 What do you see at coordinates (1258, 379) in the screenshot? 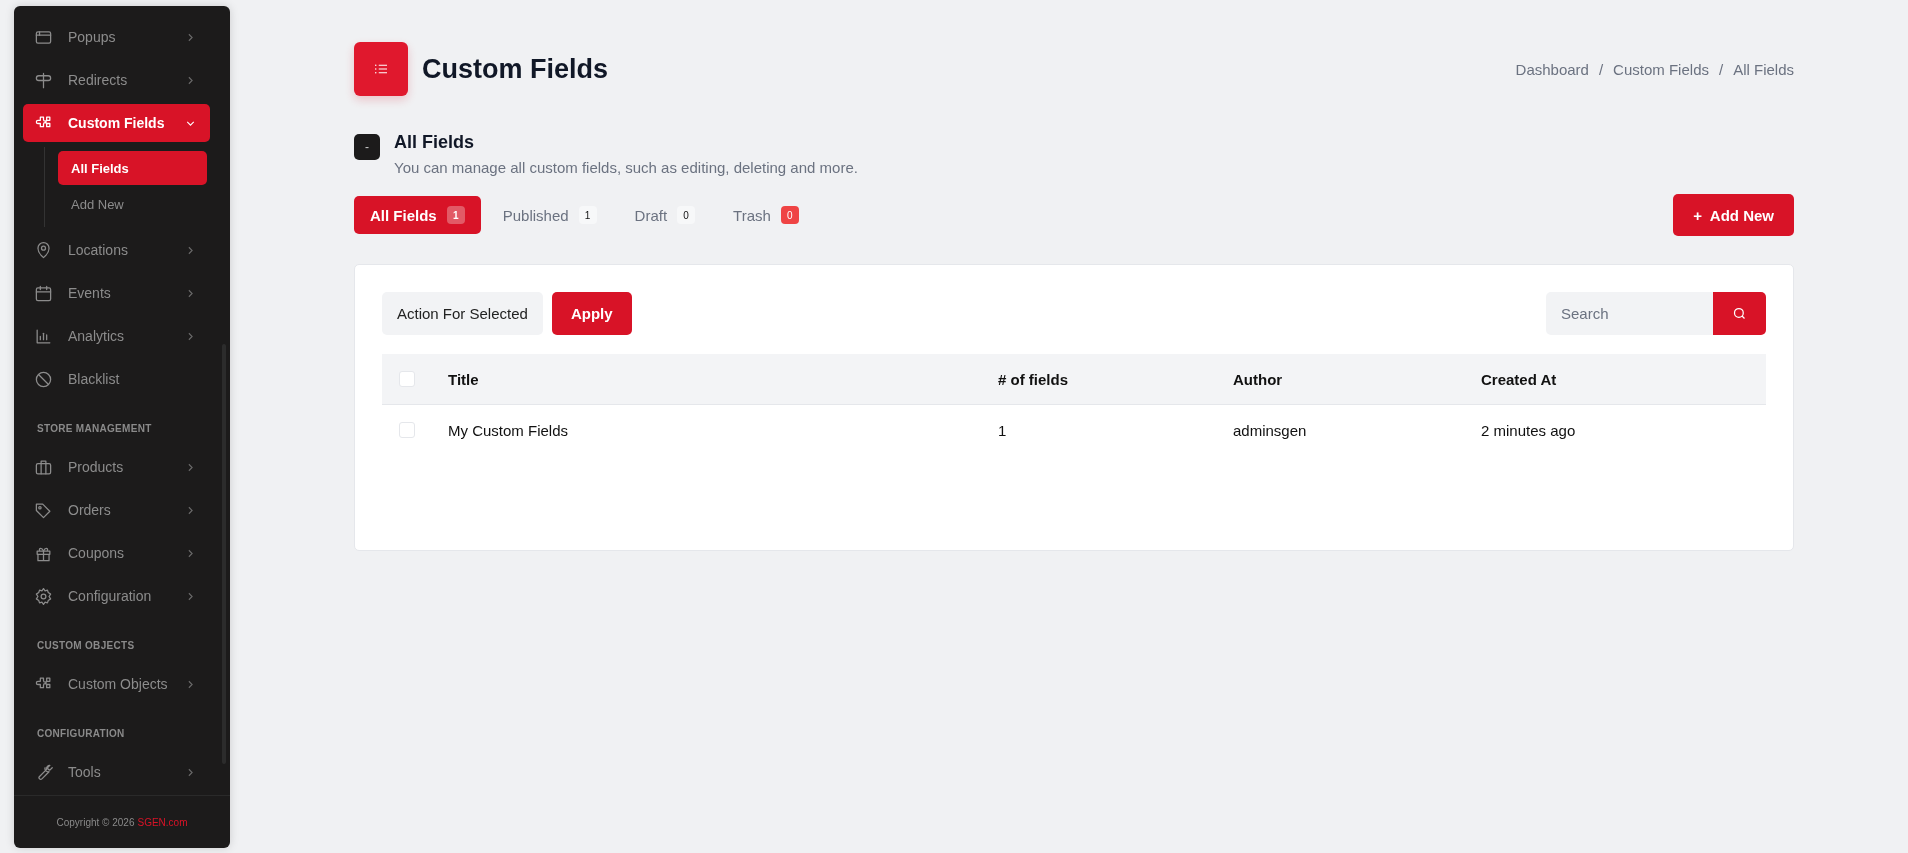
I see `column-header: Author` at bounding box center [1258, 379].